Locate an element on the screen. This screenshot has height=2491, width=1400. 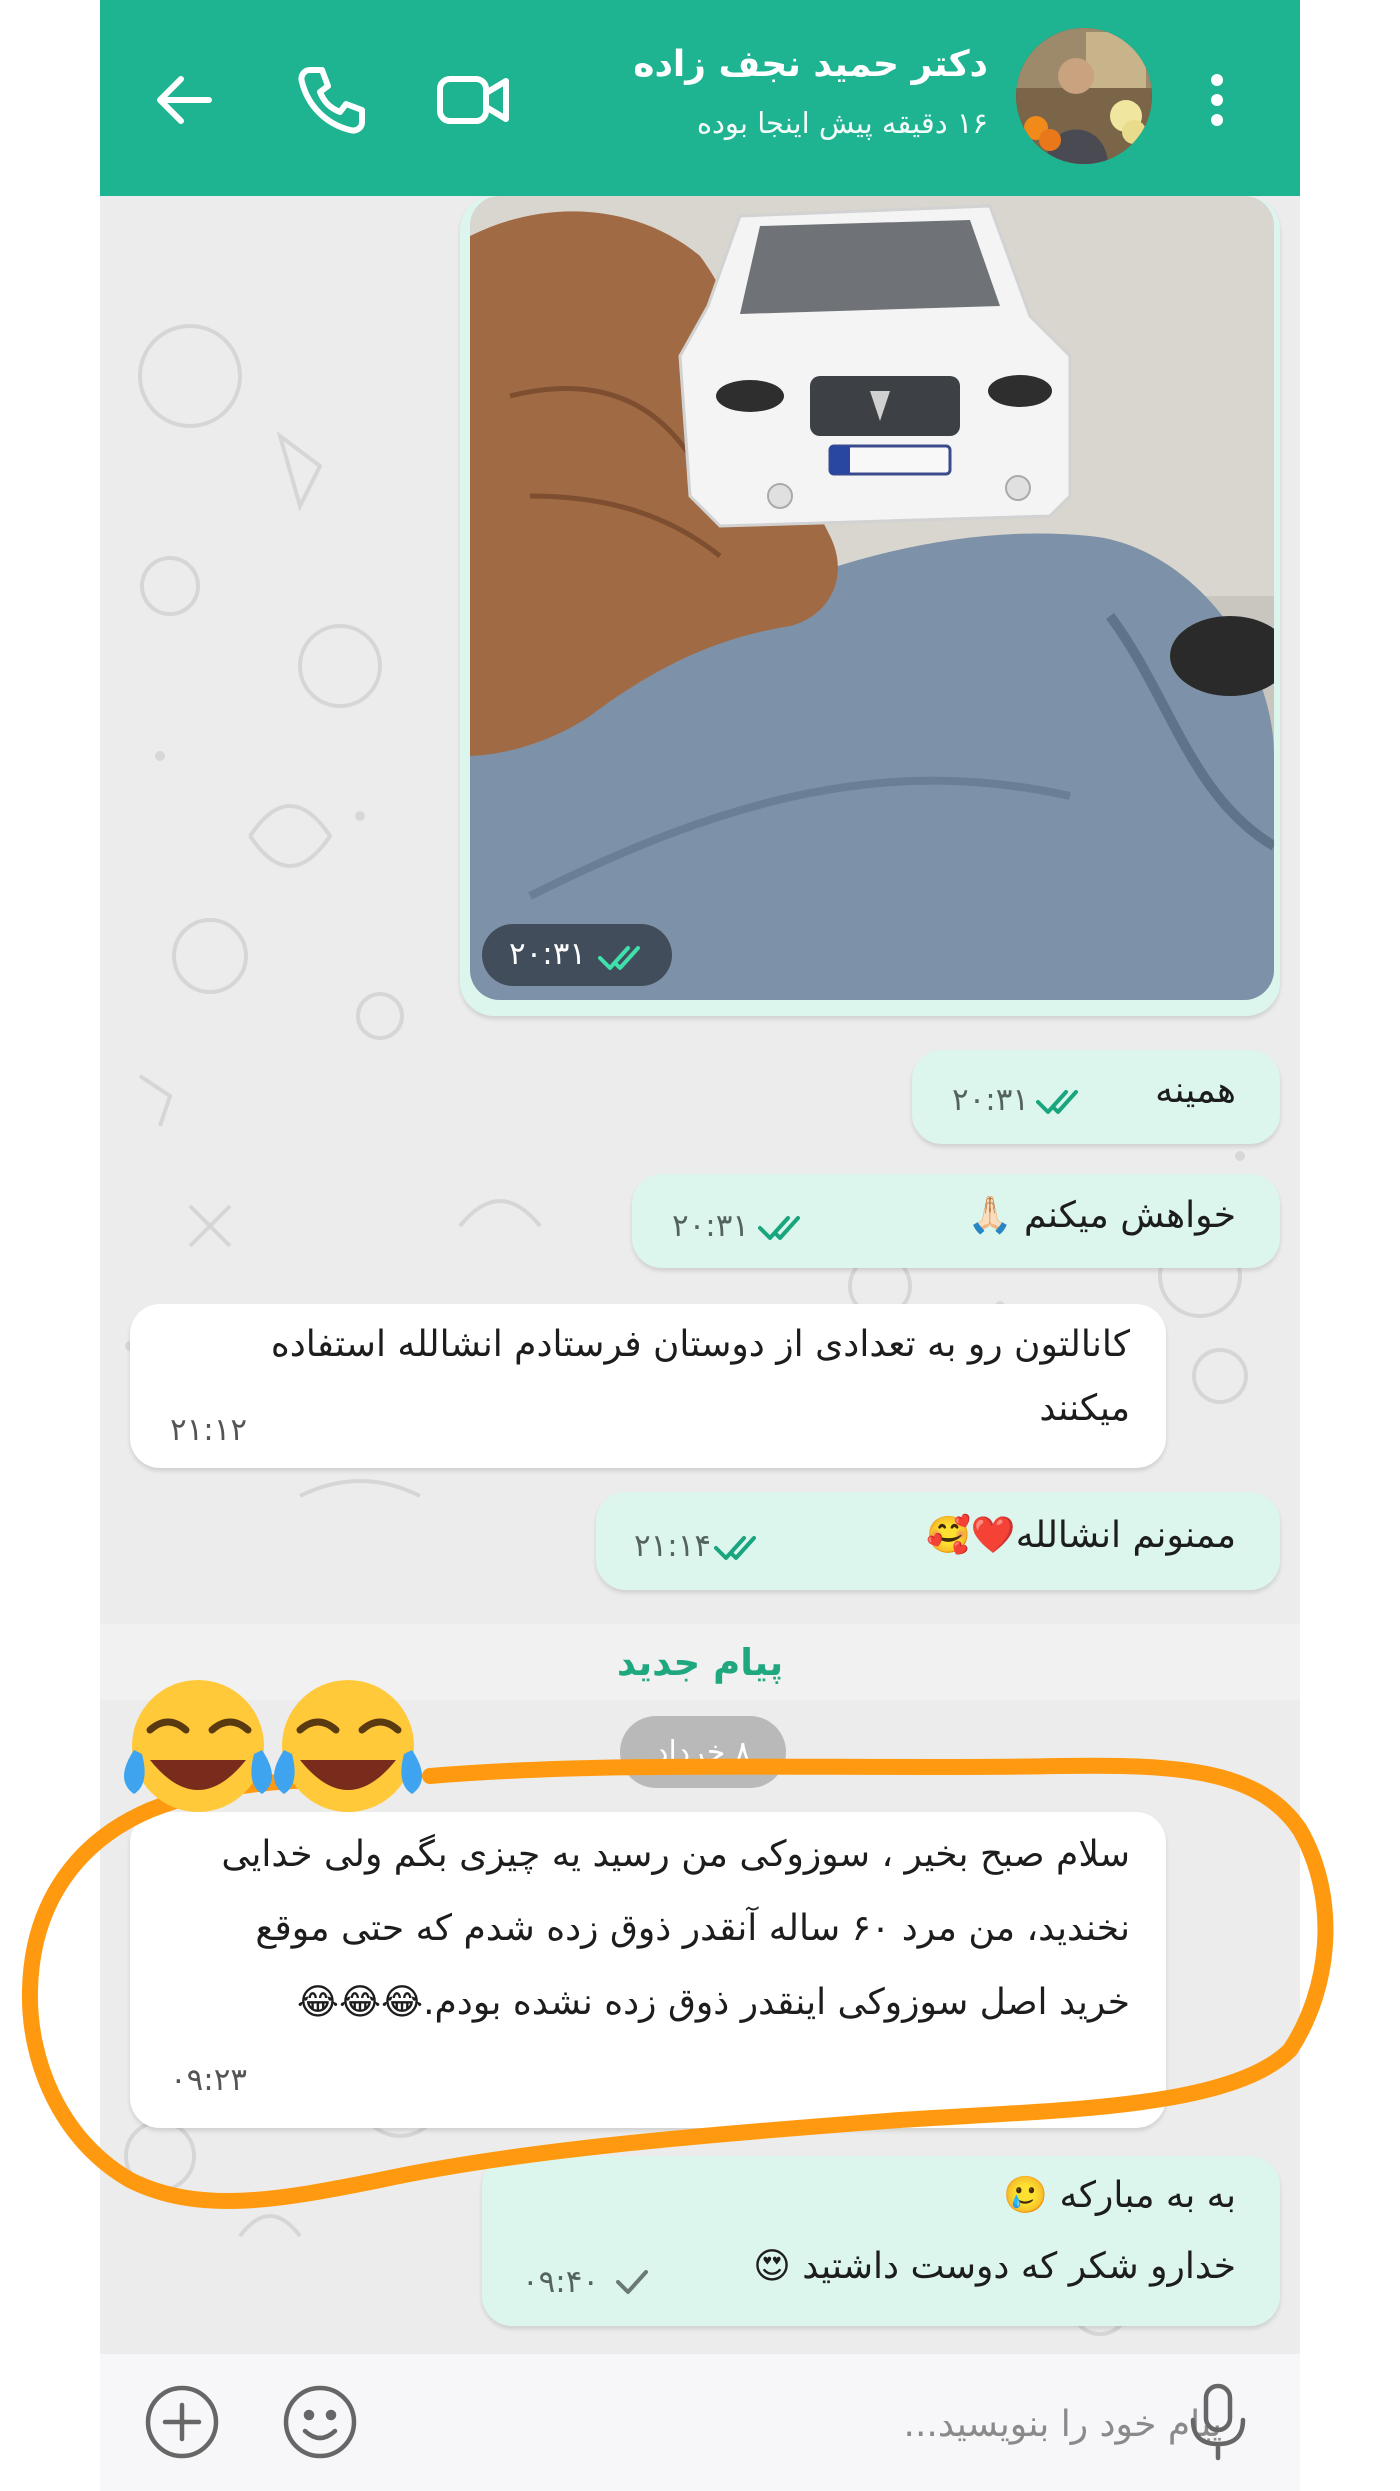
message-text: ممنونم انشالله❤️🥰 is located at coordinates (1081, 1535).